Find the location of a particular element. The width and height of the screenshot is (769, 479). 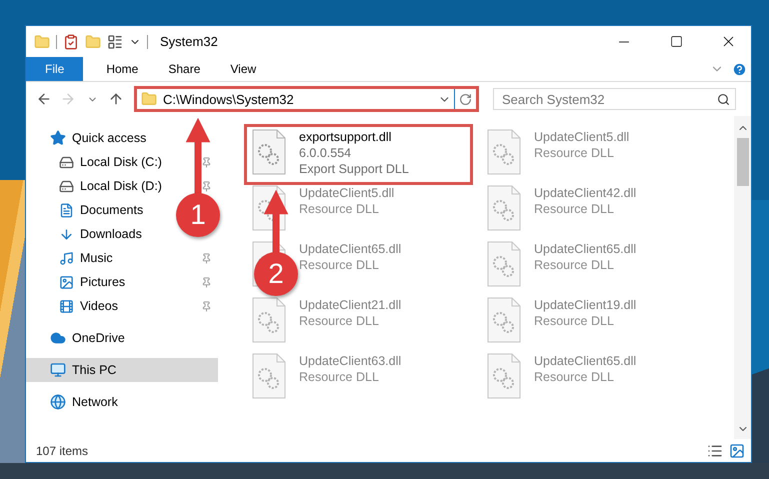

file-name: UpdateClient19.dll is located at coordinates (585, 305).